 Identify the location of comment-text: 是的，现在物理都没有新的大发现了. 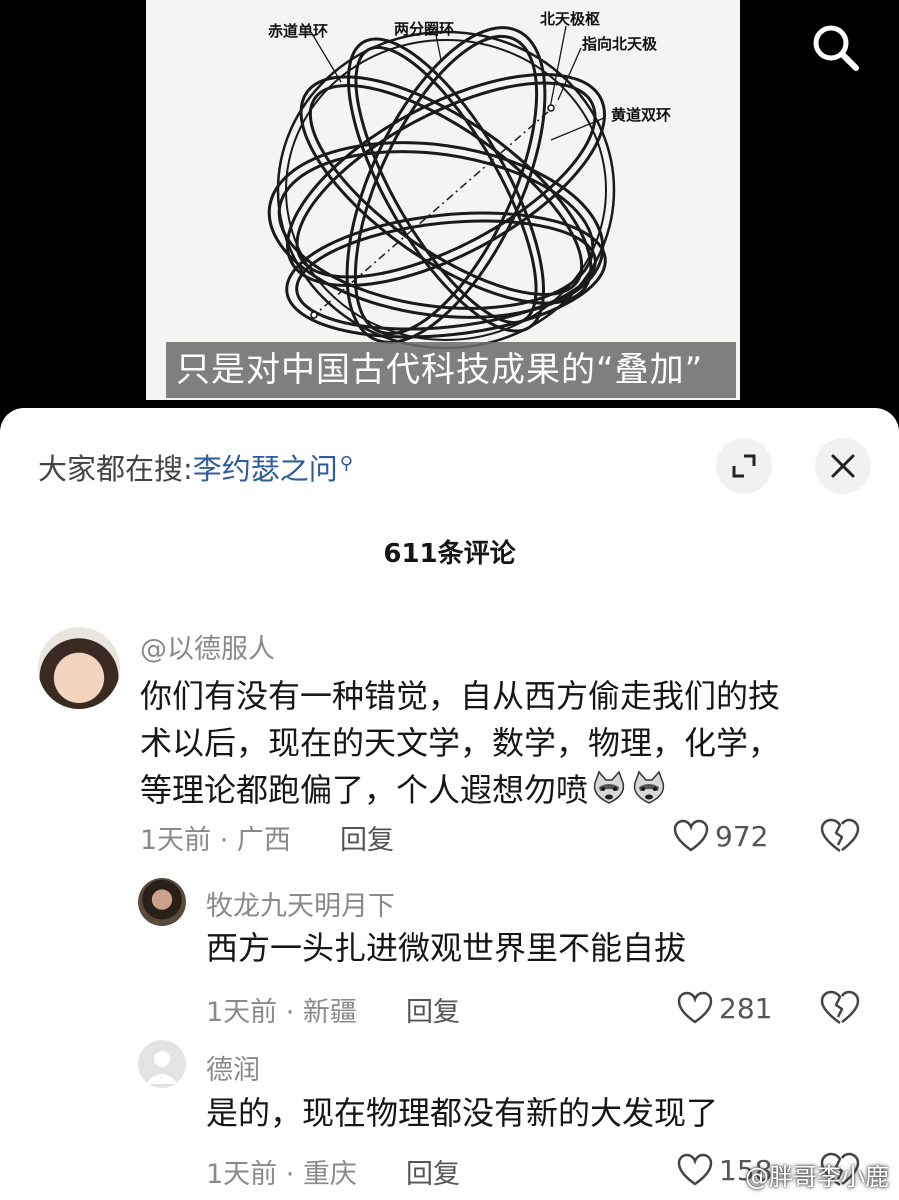
(531, 1113).